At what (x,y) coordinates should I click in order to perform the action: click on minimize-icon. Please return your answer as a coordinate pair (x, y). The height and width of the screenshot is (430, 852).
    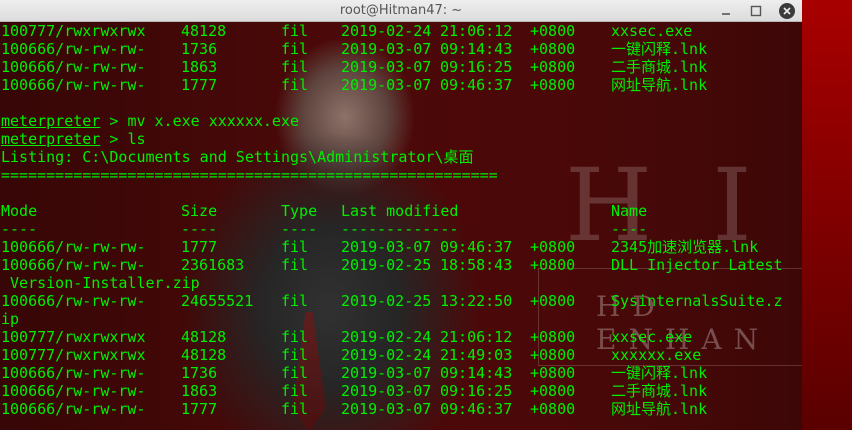
    Looking at the image, I should click on (726, 14).